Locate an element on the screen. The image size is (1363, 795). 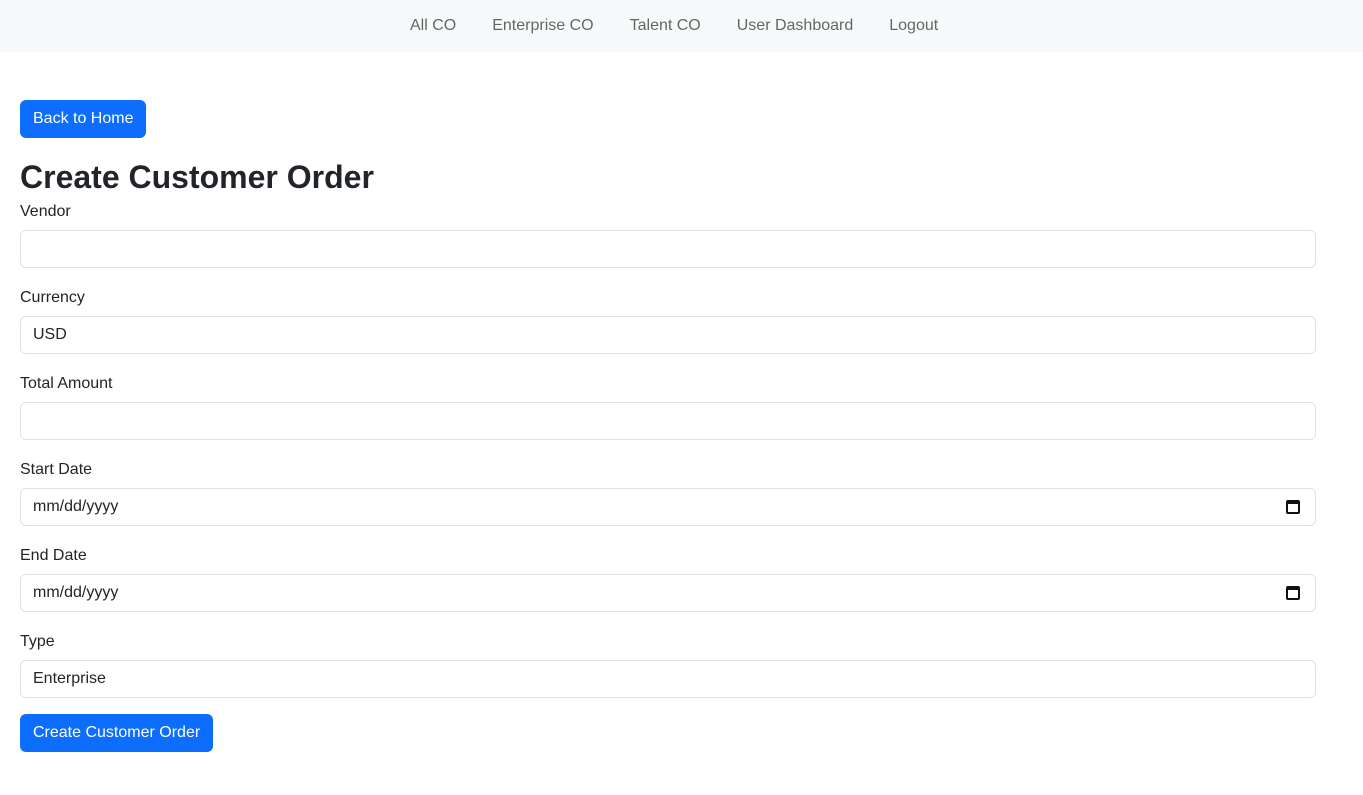
end-date-field-group: End Date mm/dd/yyyy is located at coordinates (668, 578).